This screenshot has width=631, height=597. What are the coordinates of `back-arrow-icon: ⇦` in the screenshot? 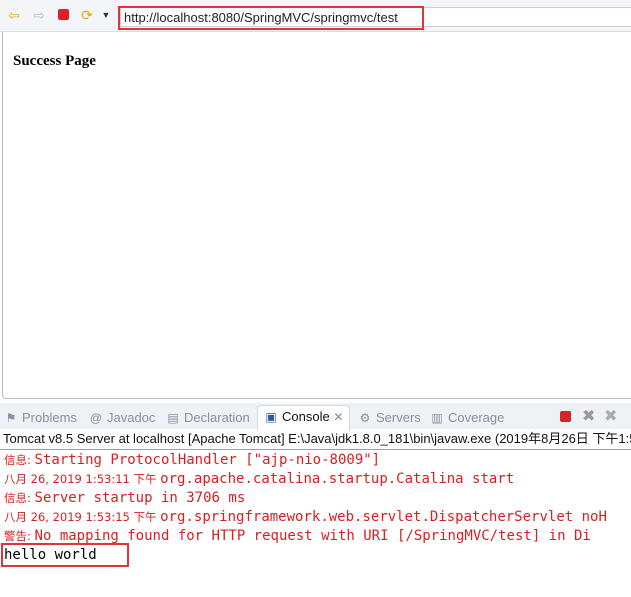 It's located at (14, 15).